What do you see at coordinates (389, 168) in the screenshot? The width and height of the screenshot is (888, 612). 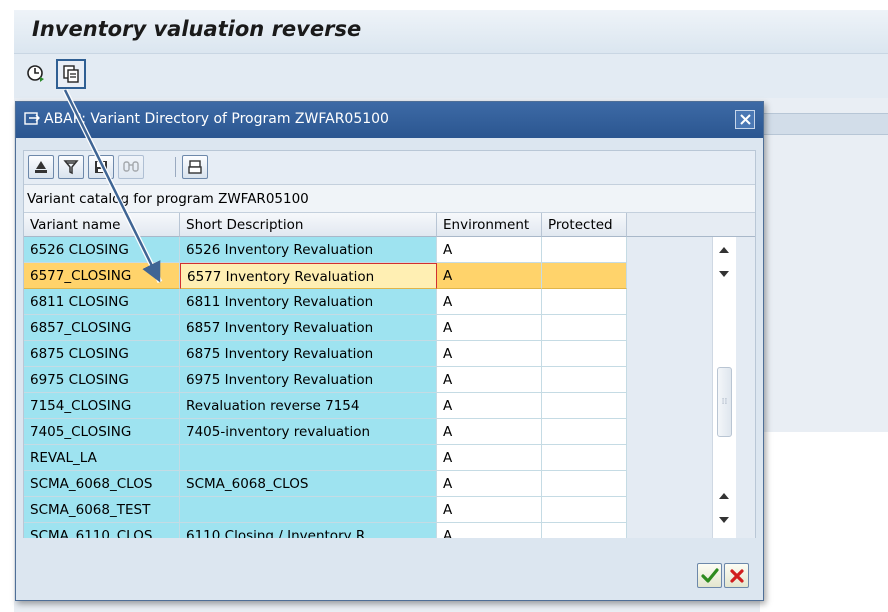 I see `dialog-toolbar` at bounding box center [389, 168].